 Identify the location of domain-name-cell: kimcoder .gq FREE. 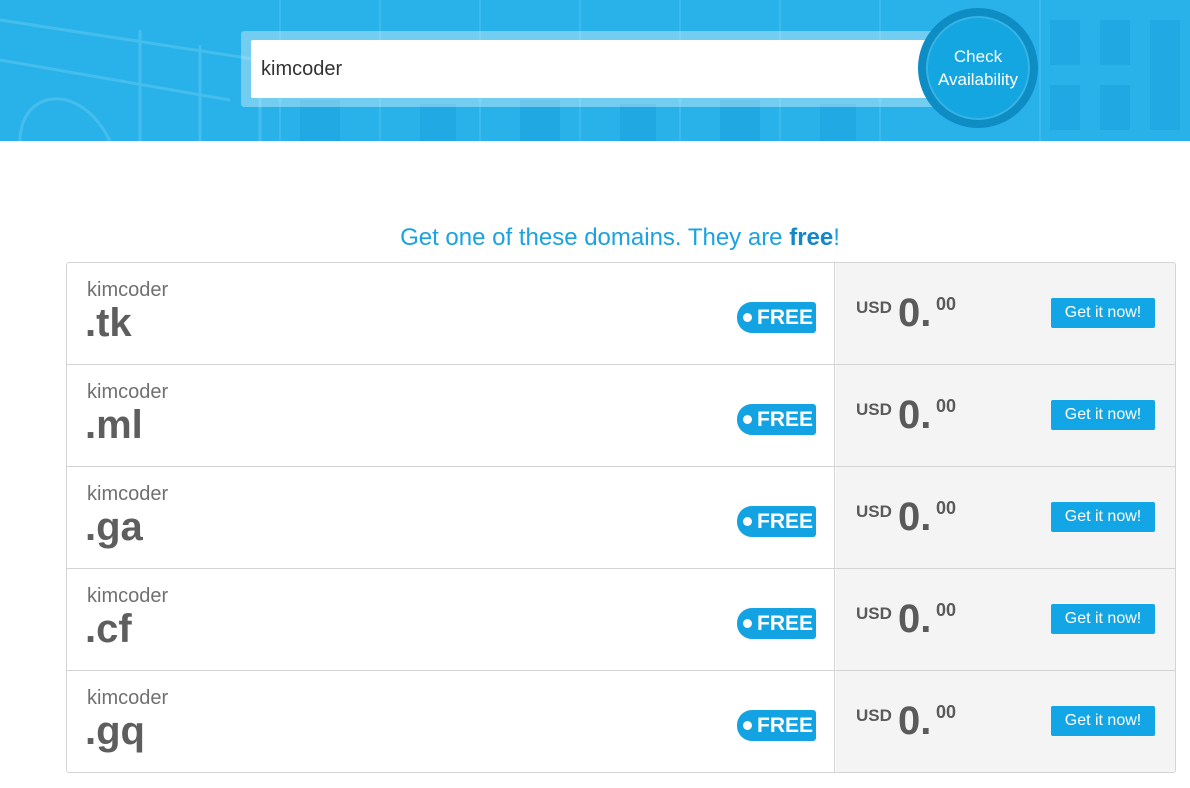
(451, 721).